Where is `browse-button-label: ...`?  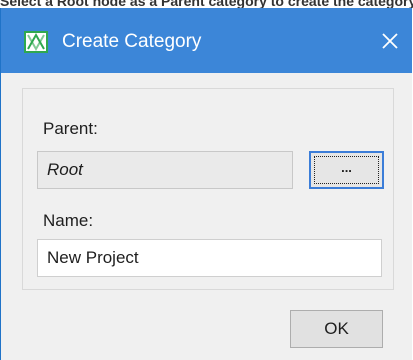 browse-button-label: ... is located at coordinates (346, 170).